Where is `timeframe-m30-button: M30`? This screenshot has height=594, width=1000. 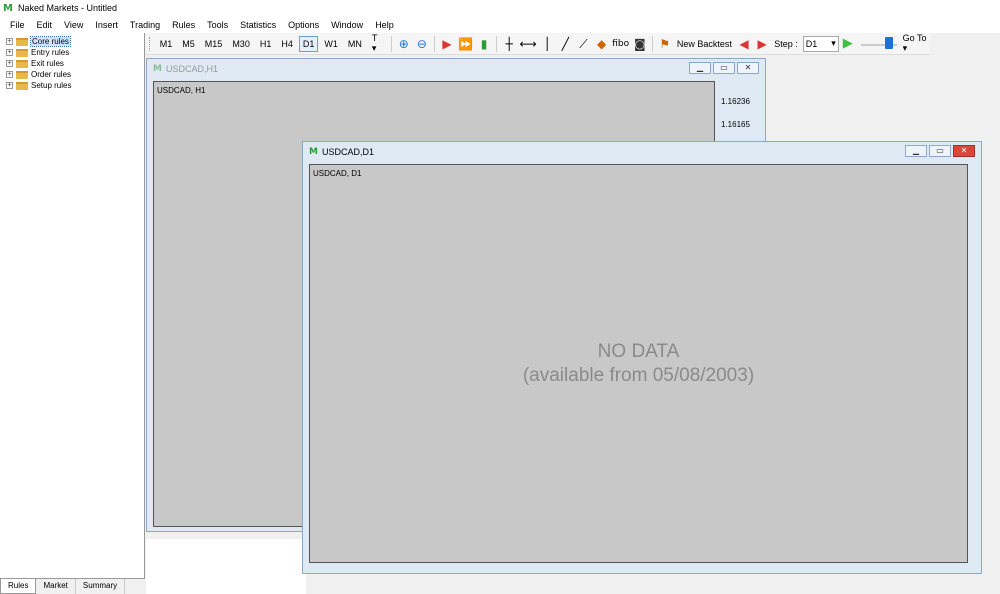
timeframe-m30-button: M30 is located at coordinates (241, 44).